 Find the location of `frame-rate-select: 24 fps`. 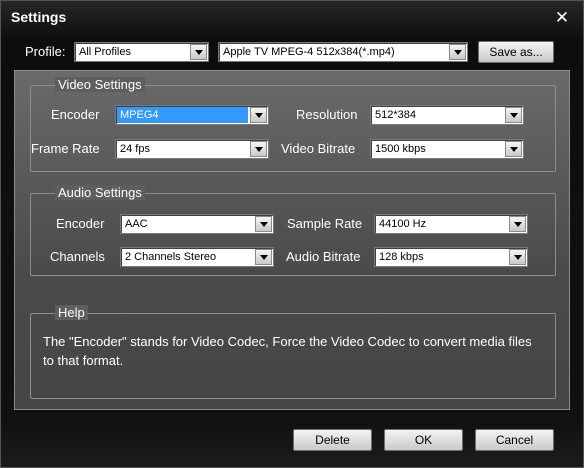

frame-rate-select: 24 fps is located at coordinates (192, 149).